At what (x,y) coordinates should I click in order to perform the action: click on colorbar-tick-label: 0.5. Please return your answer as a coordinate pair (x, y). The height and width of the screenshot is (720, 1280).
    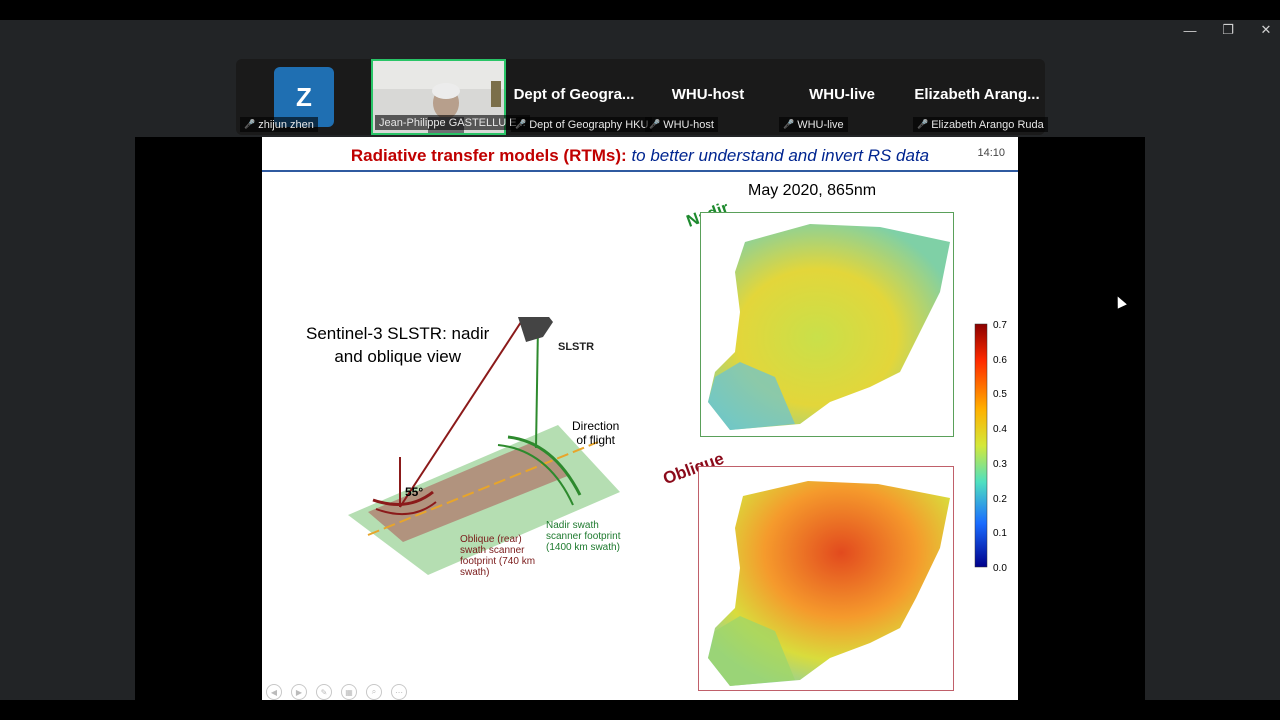
    Looking at the image, I should click on (1000, 395).